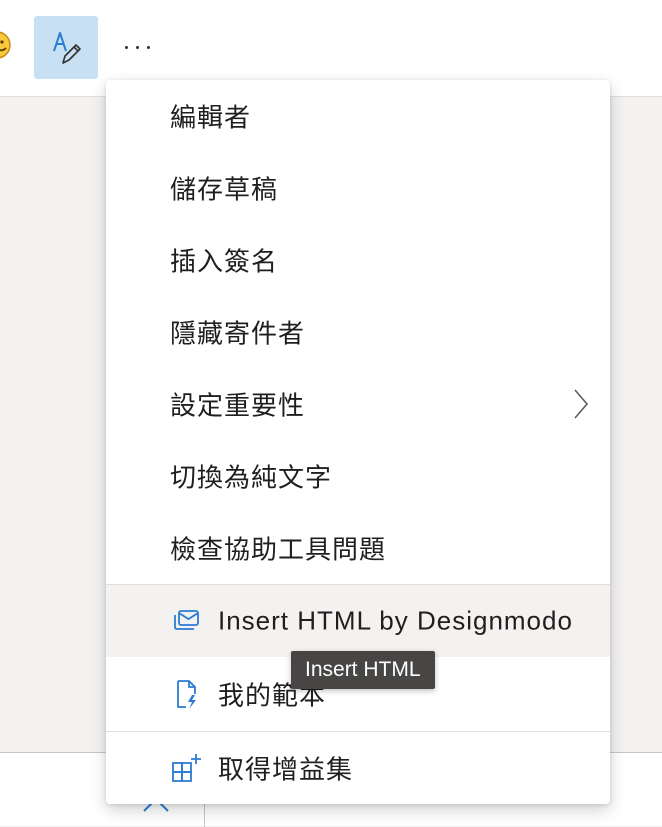 Image resolution: width=662 pixels, height=827 pixels. What do you see at coordinates (224, 190) in the screenshot?
I see `menu-item-label: 儲存草稿` at bounding box center [224, 190].